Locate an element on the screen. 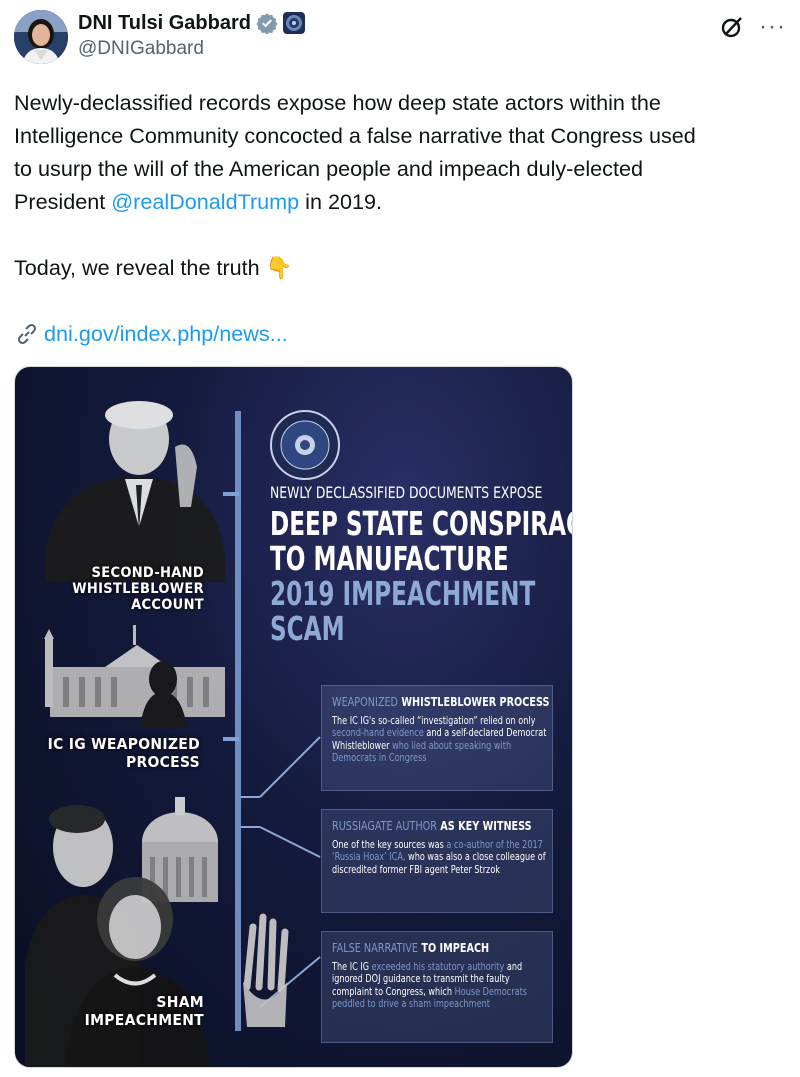 This screenshot has width=800, height=1077. tweet-text-segment: in 2019. is located at coordinates (341, 201).